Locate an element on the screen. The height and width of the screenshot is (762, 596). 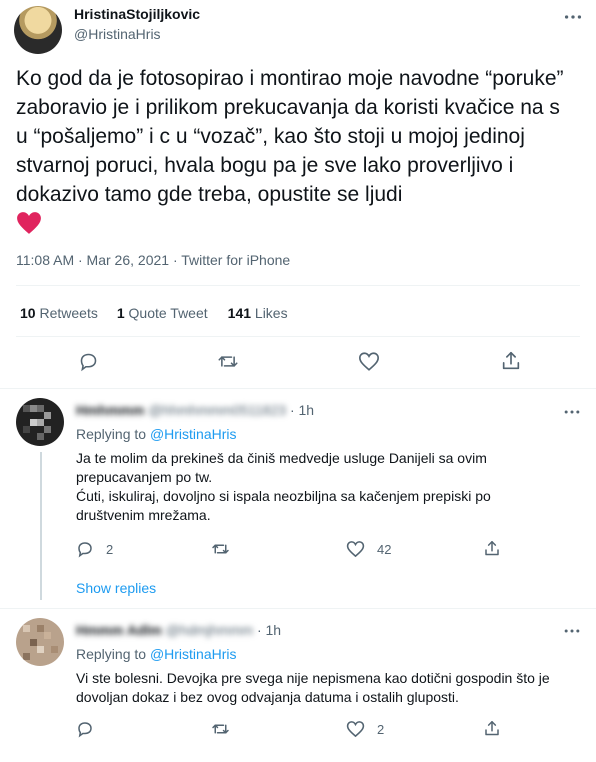
quotes-stat: 1 Quote Tweet is located at coordinates (162, 313).